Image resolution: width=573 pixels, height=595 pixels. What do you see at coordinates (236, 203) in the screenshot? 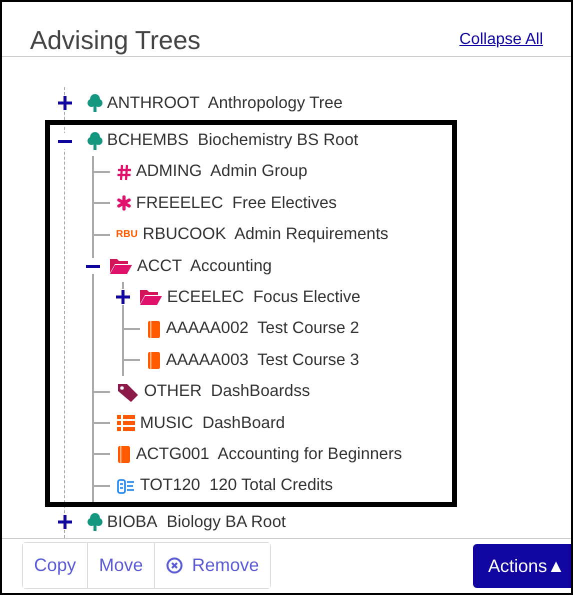
I see `tree-item-label: FREEELEC Free Electives` at bounding box center [236, 203].